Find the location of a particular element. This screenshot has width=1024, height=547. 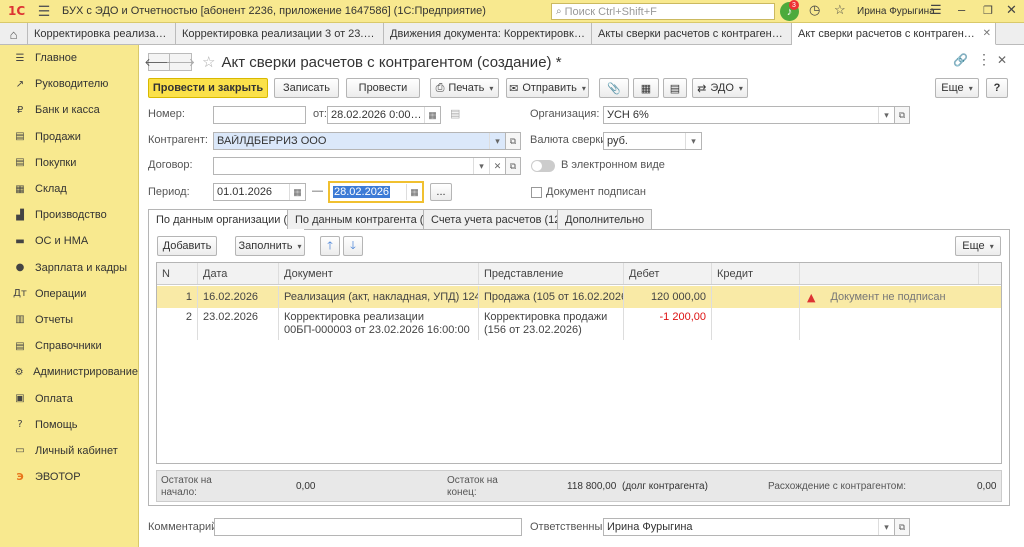

electronic-toggle is located at coordinates (543, 166).